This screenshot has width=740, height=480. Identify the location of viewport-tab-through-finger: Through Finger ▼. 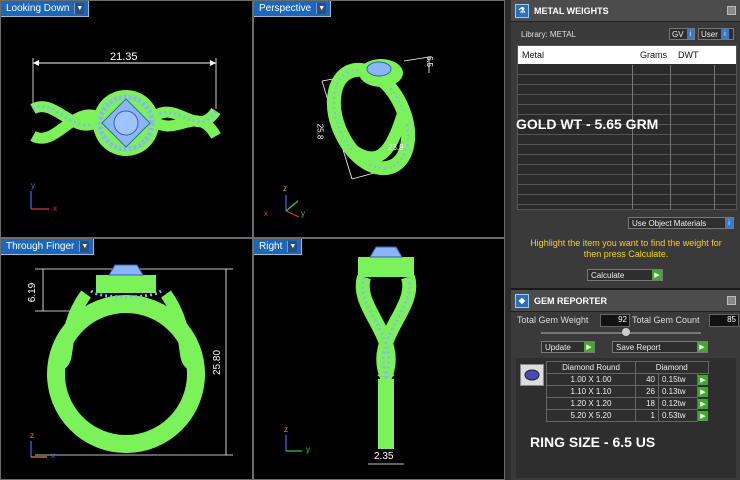
(48, 247).